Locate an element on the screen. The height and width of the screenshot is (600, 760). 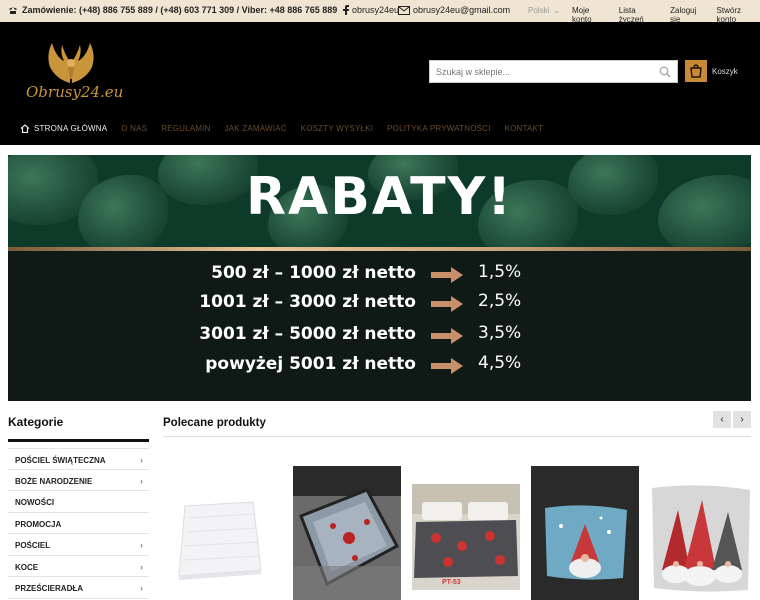
eagle-logo-icon is located at coordinates (71, 63).